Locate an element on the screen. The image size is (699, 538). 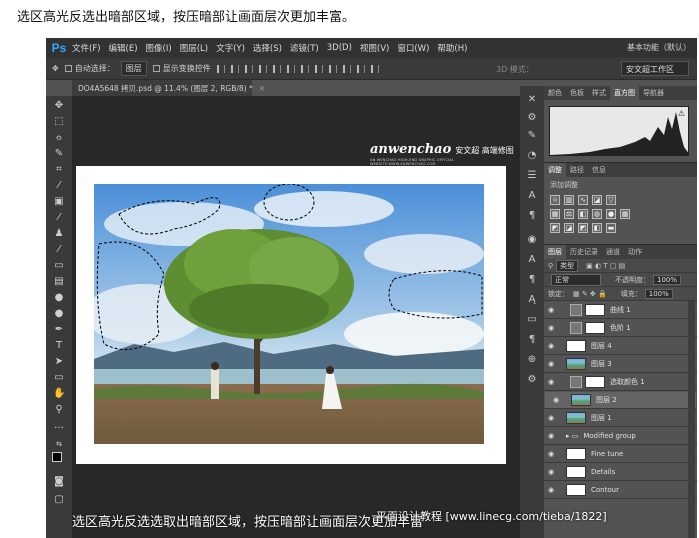
layer-row: ◉ 选取颜色 1 is located at coordinates (620, 382).